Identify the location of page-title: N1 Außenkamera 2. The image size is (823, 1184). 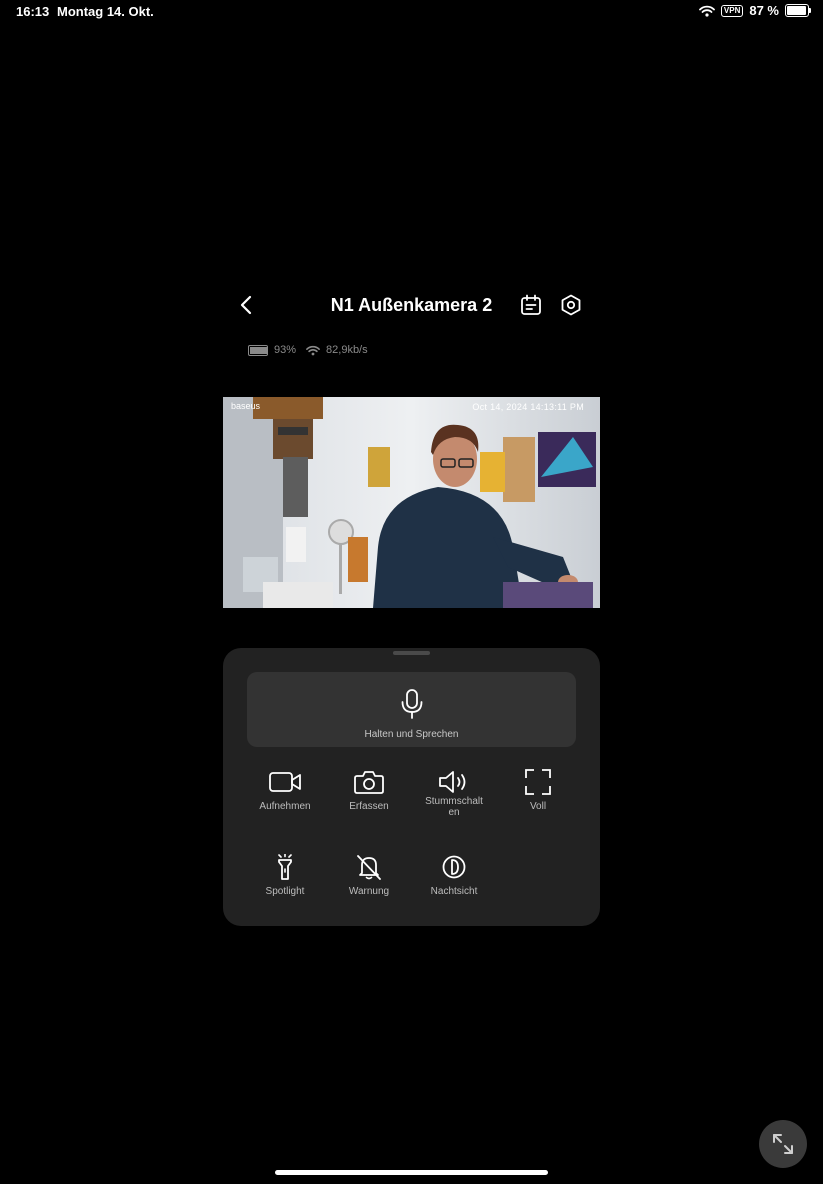
(411, 305).